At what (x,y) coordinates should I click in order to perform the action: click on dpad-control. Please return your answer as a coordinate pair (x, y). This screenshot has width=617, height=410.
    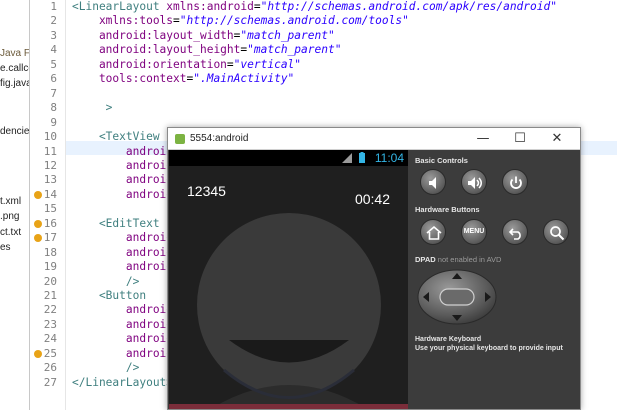
    Looking at the image, I should click on (457, 297).